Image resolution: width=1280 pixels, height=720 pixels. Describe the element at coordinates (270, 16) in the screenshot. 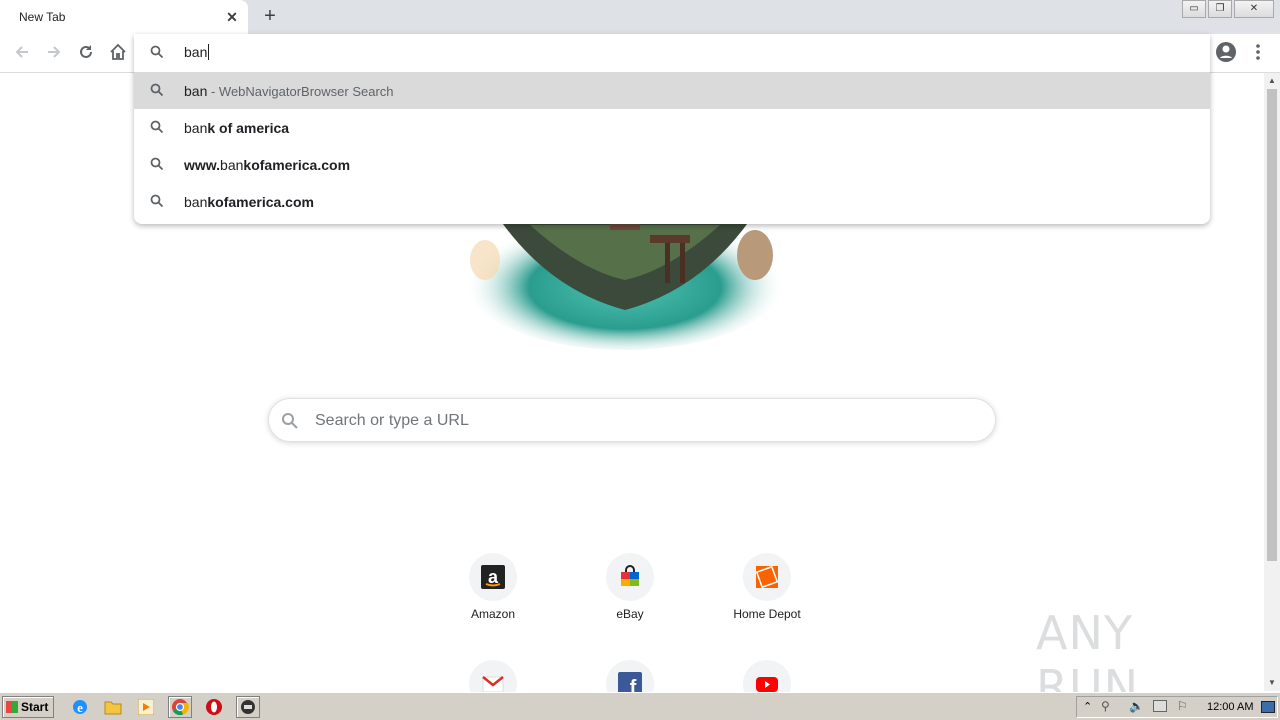

I see `new-tab-button: +` at that location.